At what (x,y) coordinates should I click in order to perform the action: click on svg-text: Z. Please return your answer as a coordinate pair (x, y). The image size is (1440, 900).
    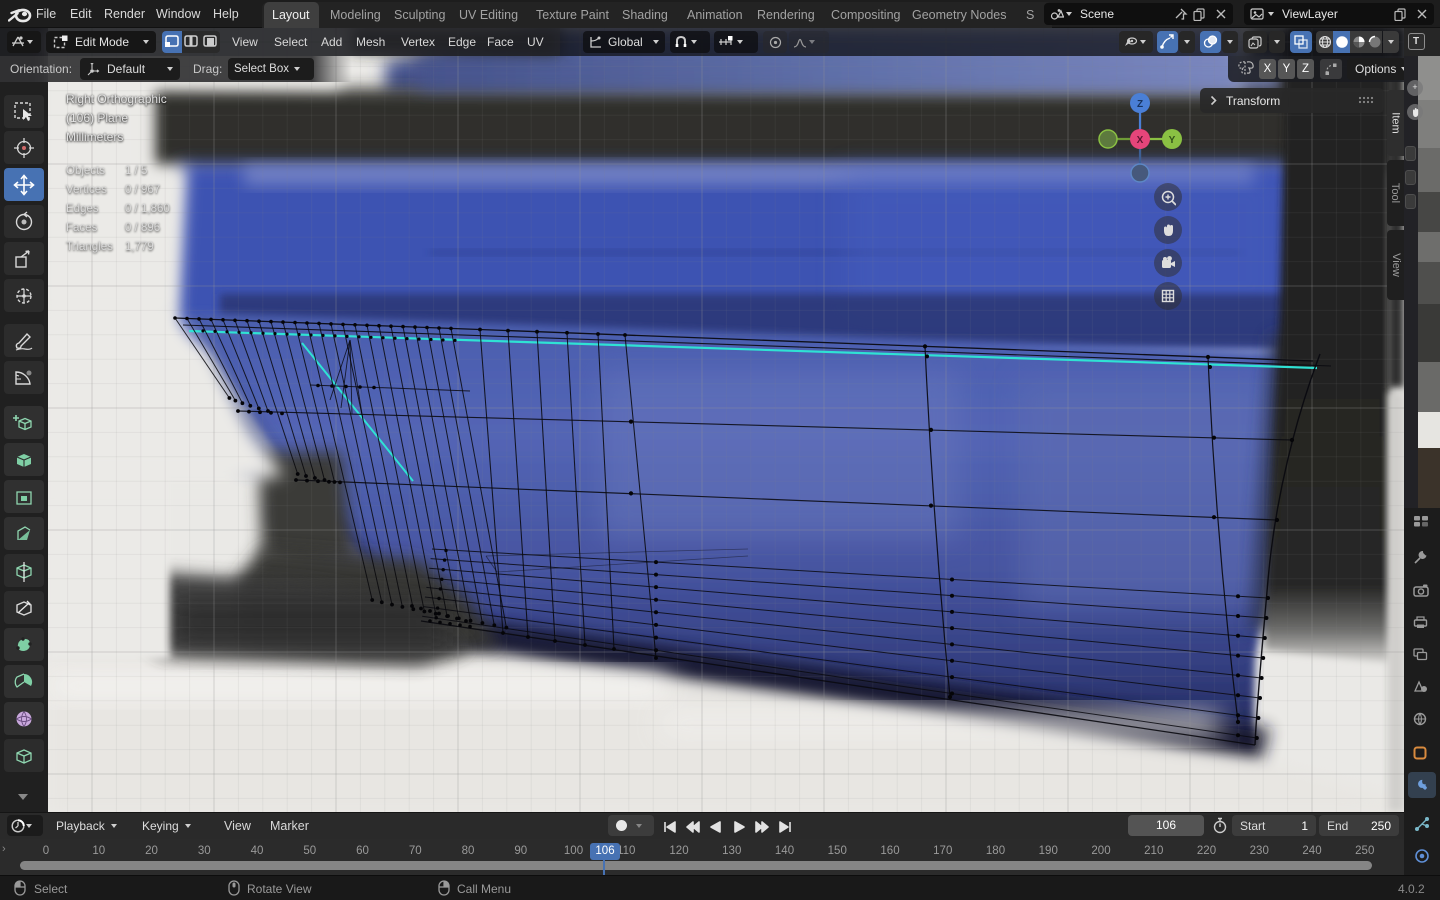
    Looking at the image, I should click on (1140, 104).